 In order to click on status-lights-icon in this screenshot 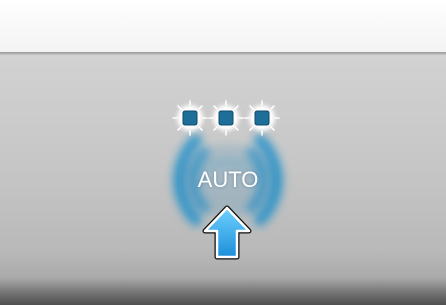, I will do `click(226, 118)`.